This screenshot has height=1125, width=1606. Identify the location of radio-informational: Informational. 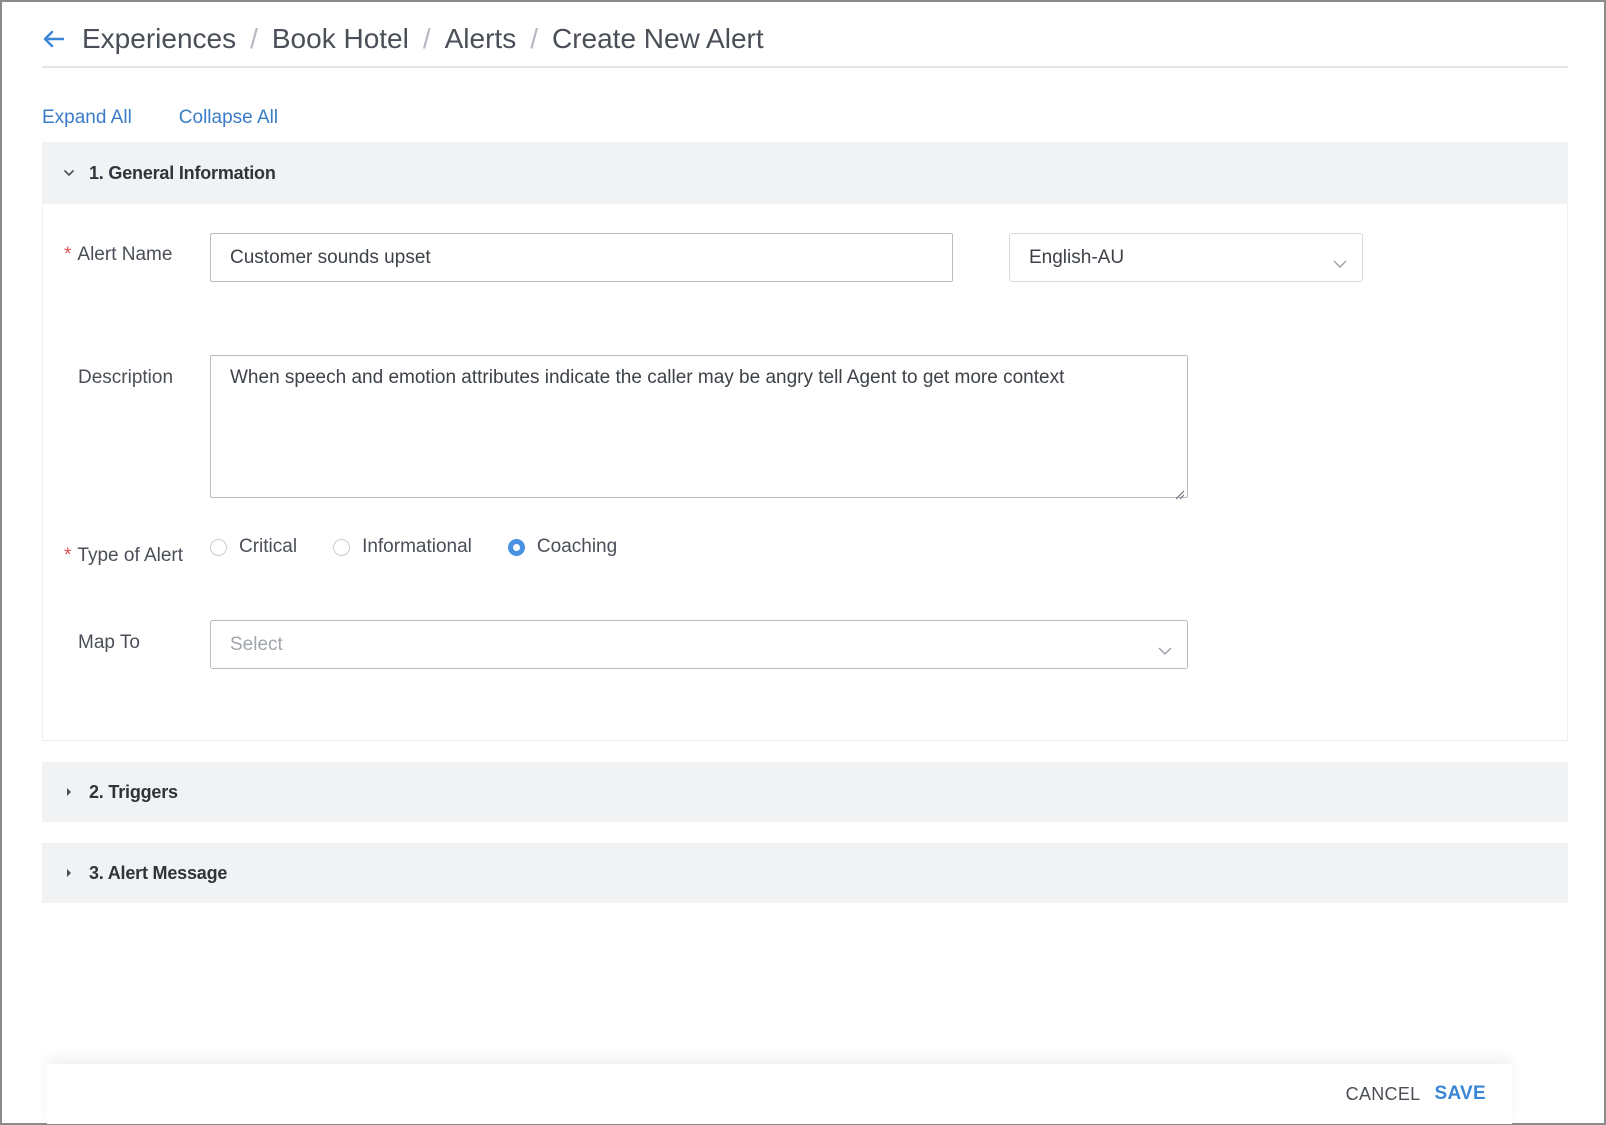
(402, 547).